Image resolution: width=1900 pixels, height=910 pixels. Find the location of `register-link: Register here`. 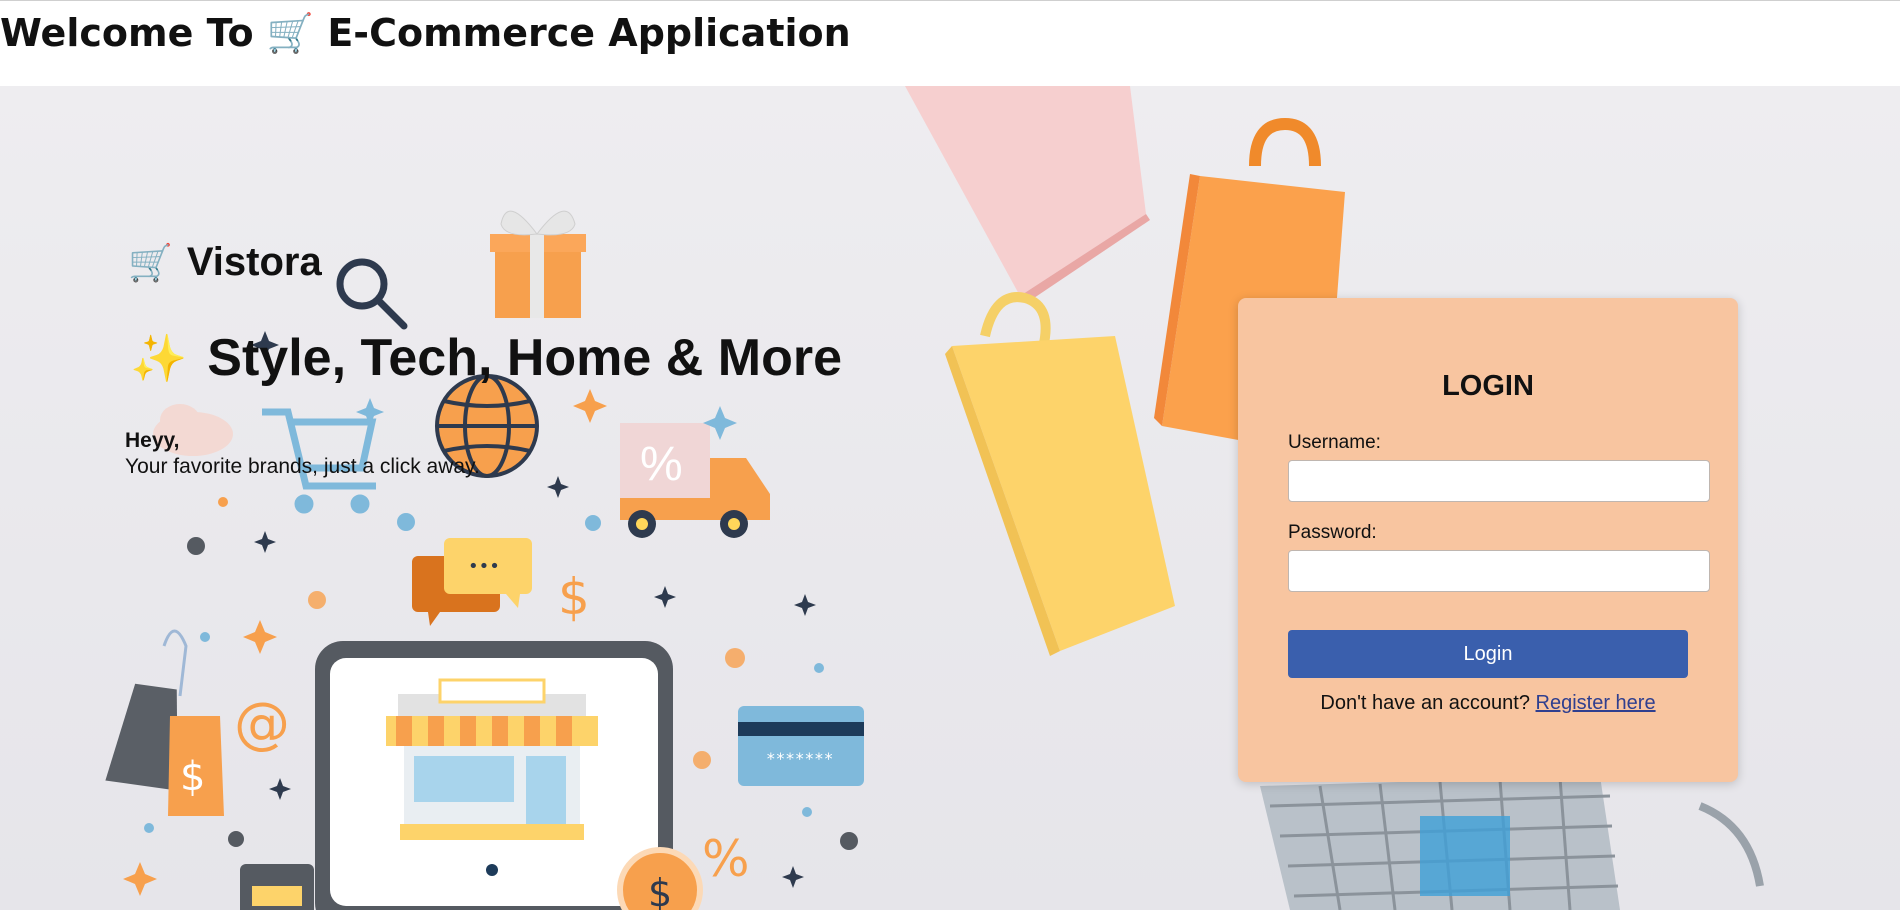

register-link: Register here is located at coordinates (1596, 703).